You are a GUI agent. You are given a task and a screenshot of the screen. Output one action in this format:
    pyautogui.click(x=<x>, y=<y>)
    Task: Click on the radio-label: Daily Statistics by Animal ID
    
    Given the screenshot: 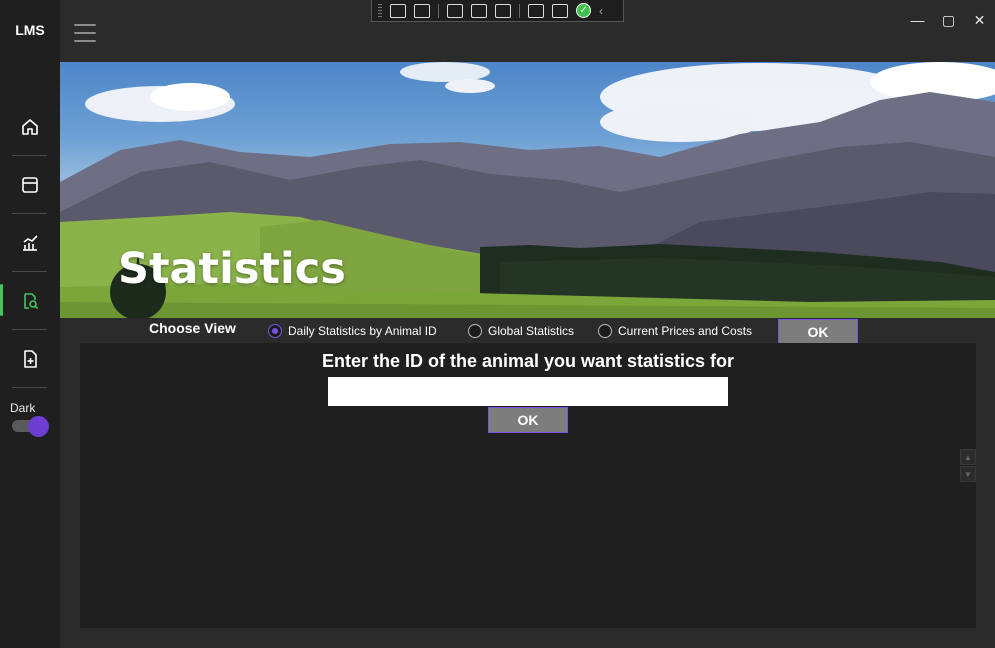 What is the action you would take?
    pyautogui.click(x=362, y=331)
    